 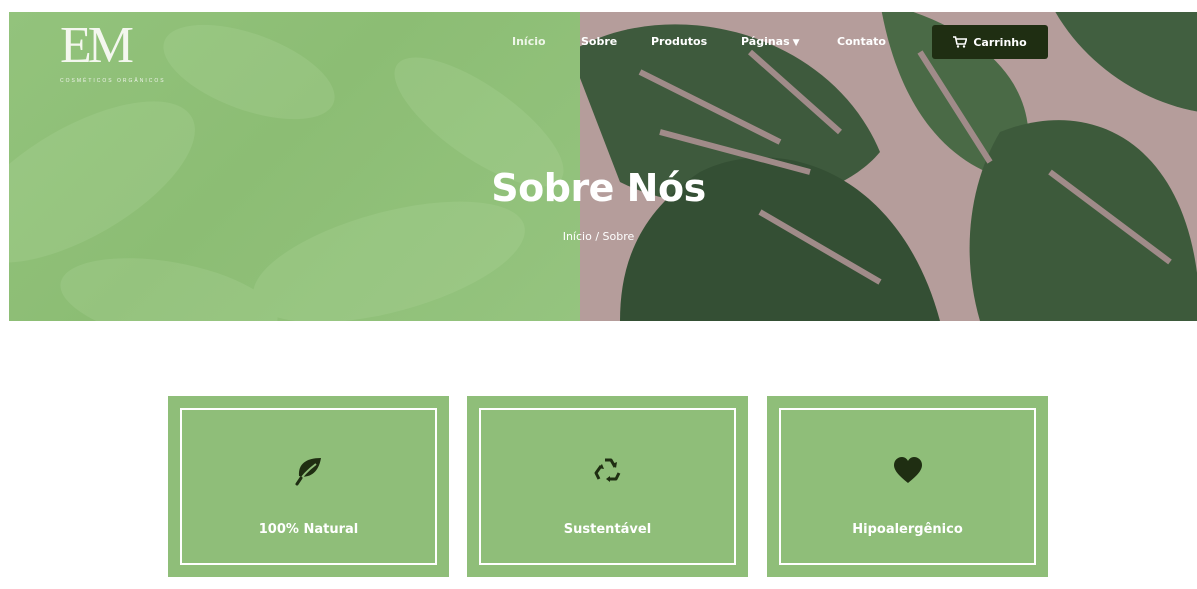 I want to click on feature-card-natural: 100% Natural, so click(x=308, y=486).